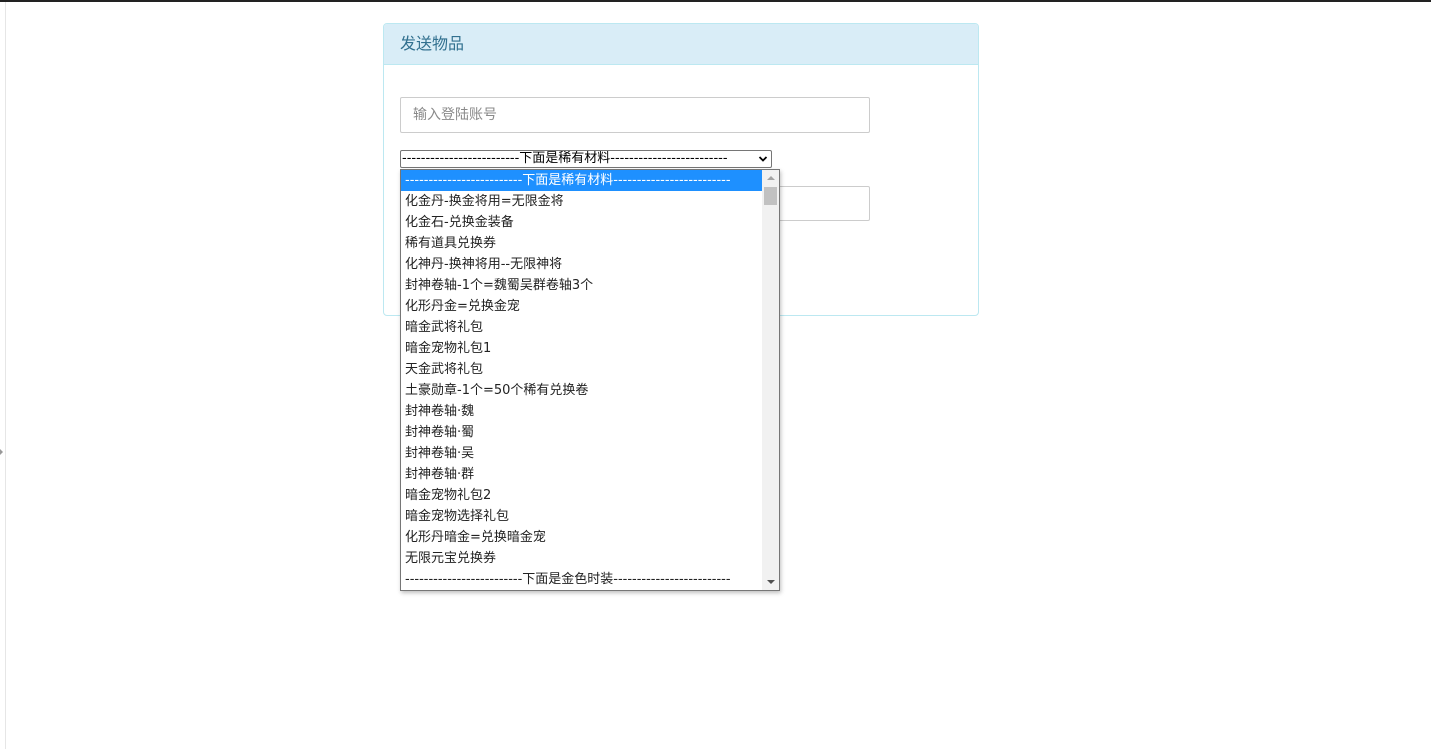 Image resolution: width=1431 pixels, height=749 pixels. I want to click on dropdown-option: 化形丹暗金=兑换暗金宠, so click(581, 537).